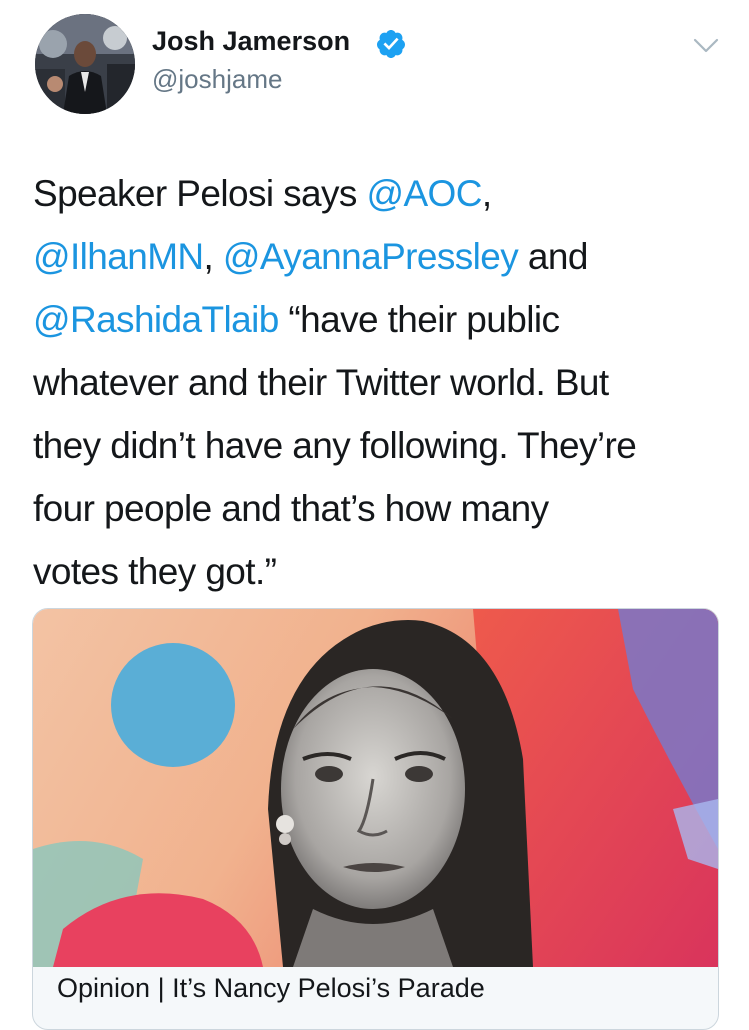 This screenshot has width=749, height=1030. I want to click on avatar, so click(85, 64).